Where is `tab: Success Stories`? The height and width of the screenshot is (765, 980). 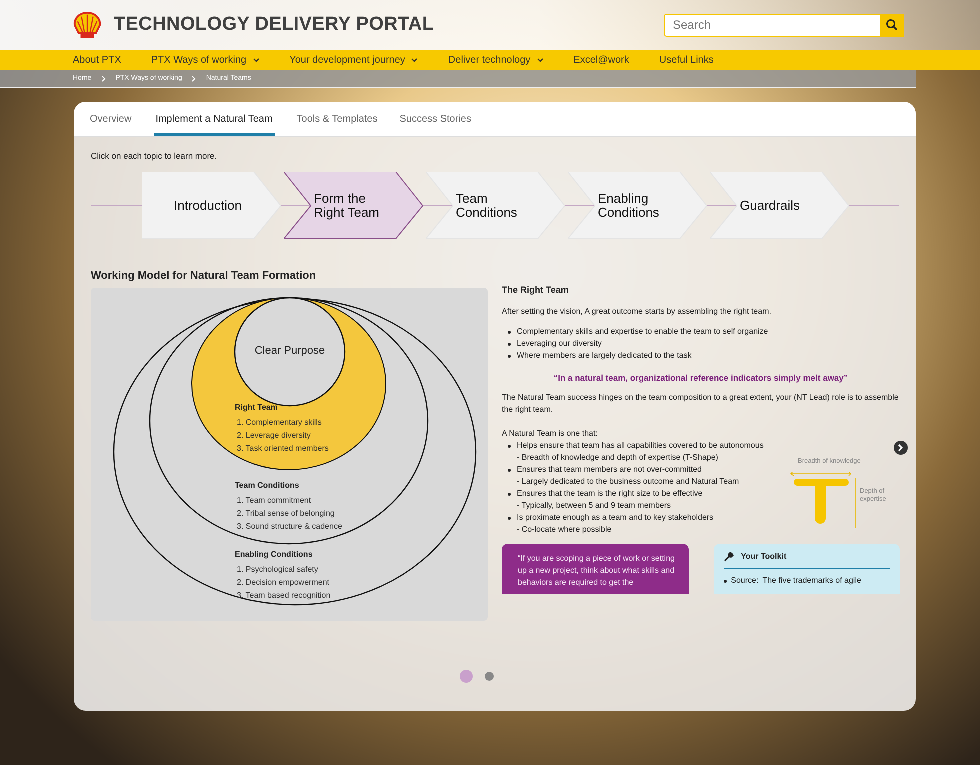 tab: Success Stories is located at coordinates (436, 125).